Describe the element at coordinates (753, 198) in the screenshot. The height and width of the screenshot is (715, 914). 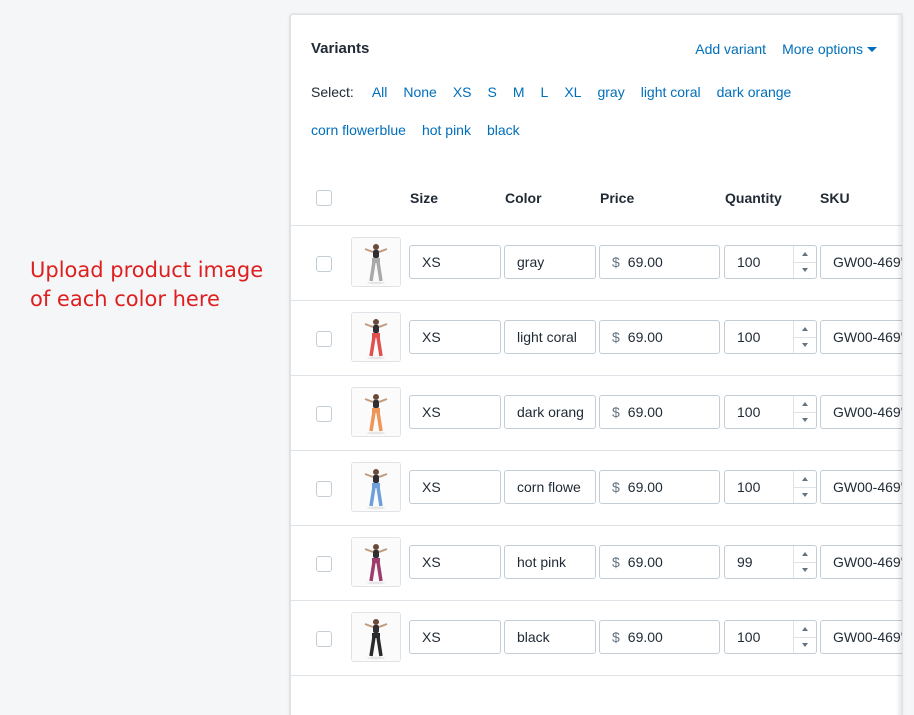
I see `column-header-quantity: Quantity` at that location.